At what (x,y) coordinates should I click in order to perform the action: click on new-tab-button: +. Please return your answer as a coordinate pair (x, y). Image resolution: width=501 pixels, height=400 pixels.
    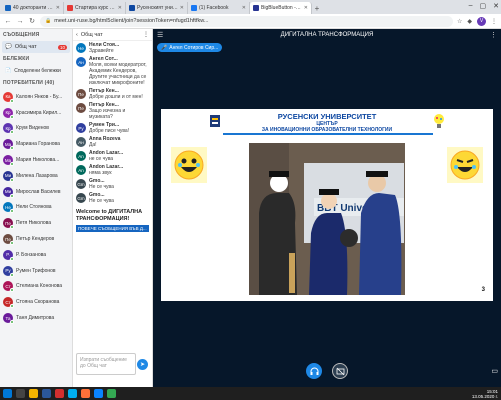
    Looking at the image, I should click on (317, 8).